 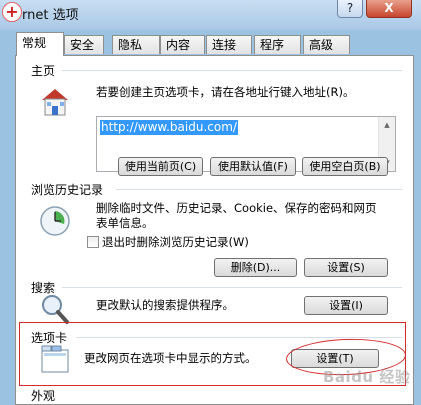 What do you see at coordinates (160, 166) in the screenshot?
I see `use-current-page-button: 使用当前页(C)` at bounding box center [160, 166].